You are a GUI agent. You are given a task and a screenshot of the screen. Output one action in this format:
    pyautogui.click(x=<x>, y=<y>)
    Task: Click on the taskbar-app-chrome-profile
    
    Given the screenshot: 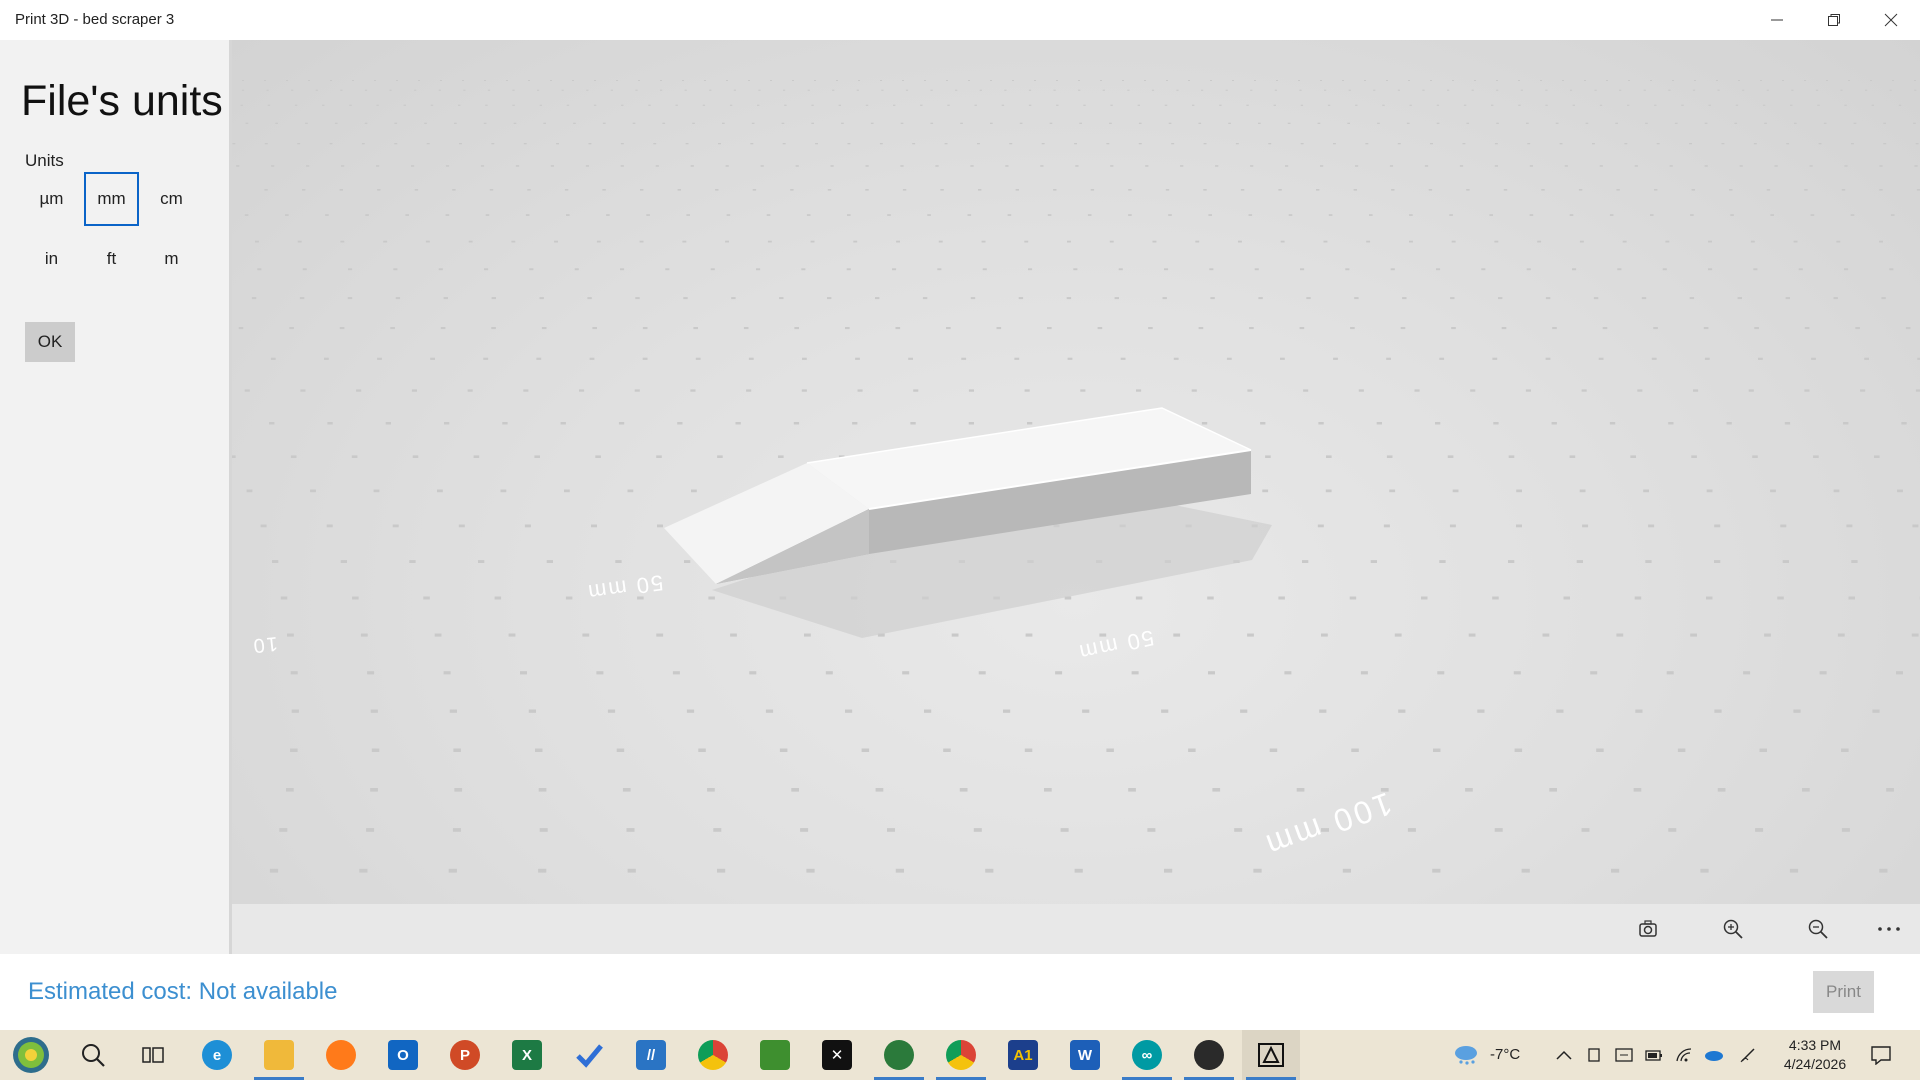 What is the action you would take?
    pyautogui.click(x=899, y=1055)
    